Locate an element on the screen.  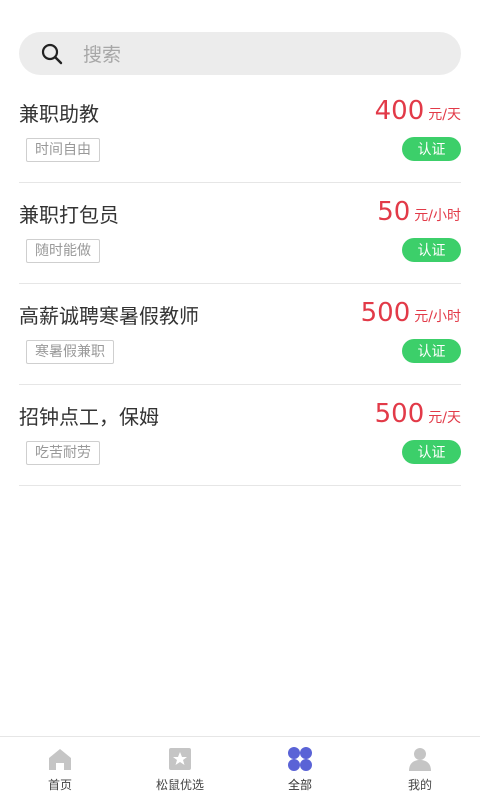
user-icon is located at coordinates (420, 759).